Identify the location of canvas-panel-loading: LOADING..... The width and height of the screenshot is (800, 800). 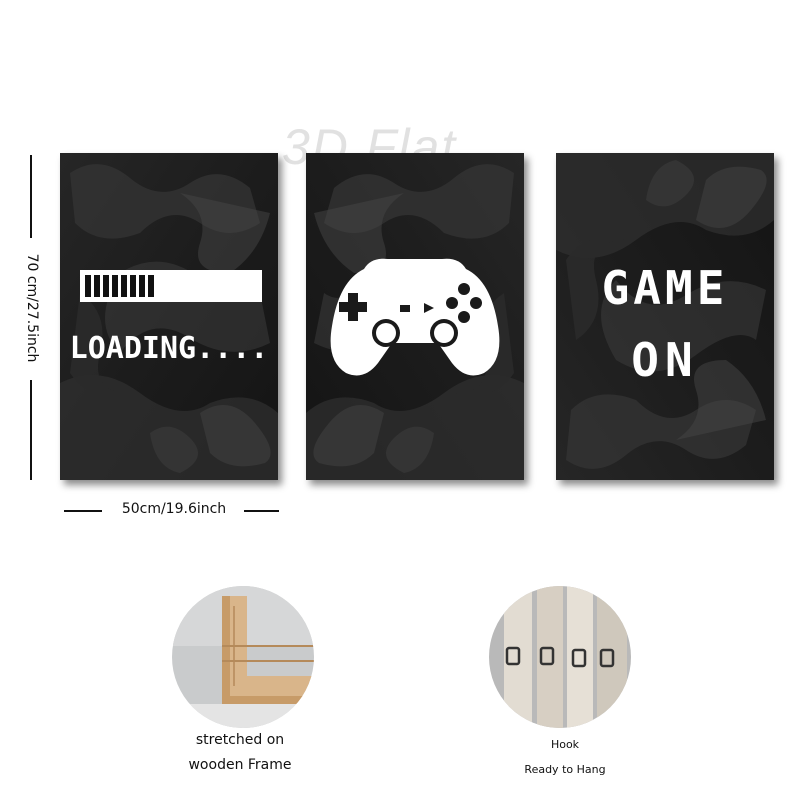
(169, 316).